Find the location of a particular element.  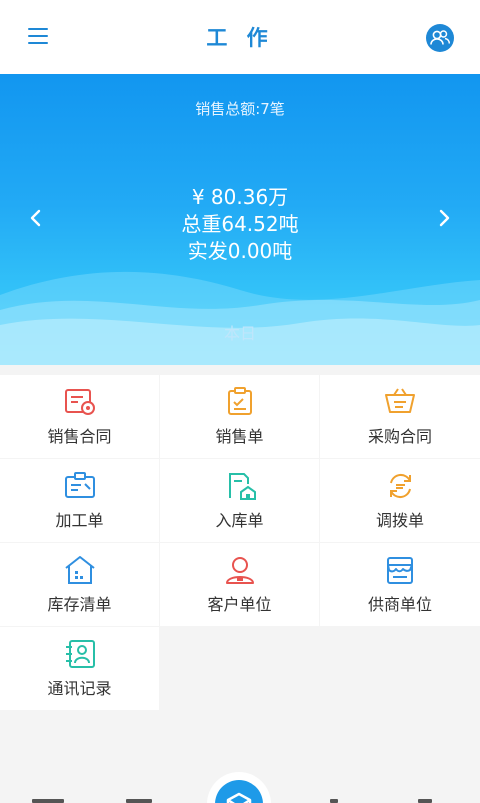

customer-icon is located at coordinates (239, 570).